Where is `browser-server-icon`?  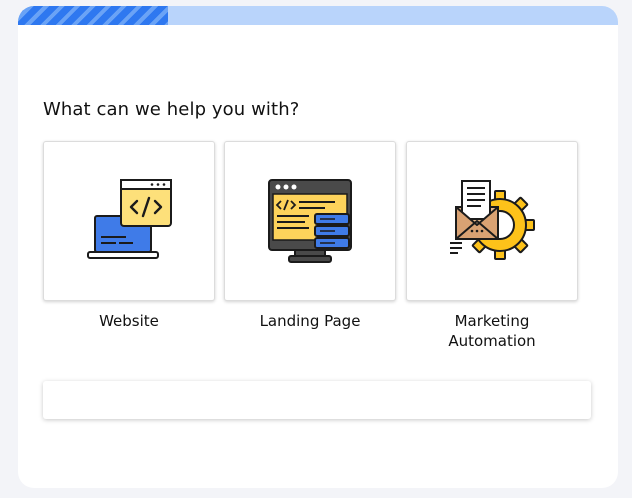
browser-server-icon is located at coordinates (310, 221).